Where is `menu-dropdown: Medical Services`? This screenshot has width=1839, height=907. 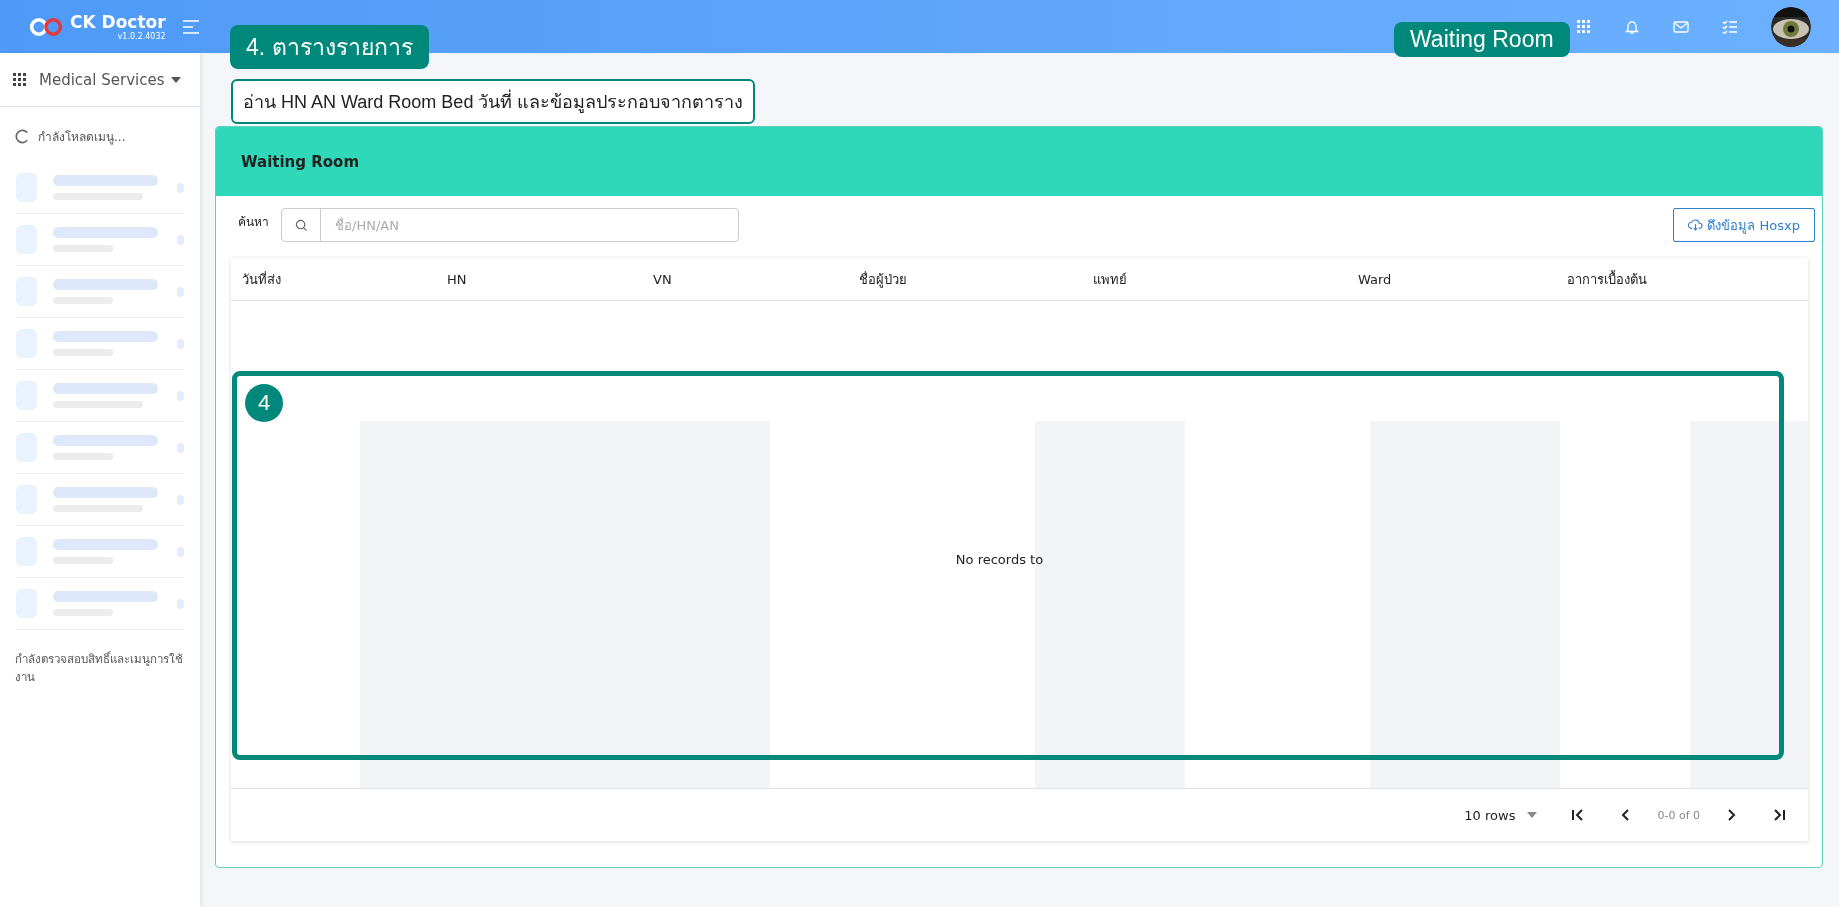
menu-dropdown: Medical Services is located at coordinates (110, 79).